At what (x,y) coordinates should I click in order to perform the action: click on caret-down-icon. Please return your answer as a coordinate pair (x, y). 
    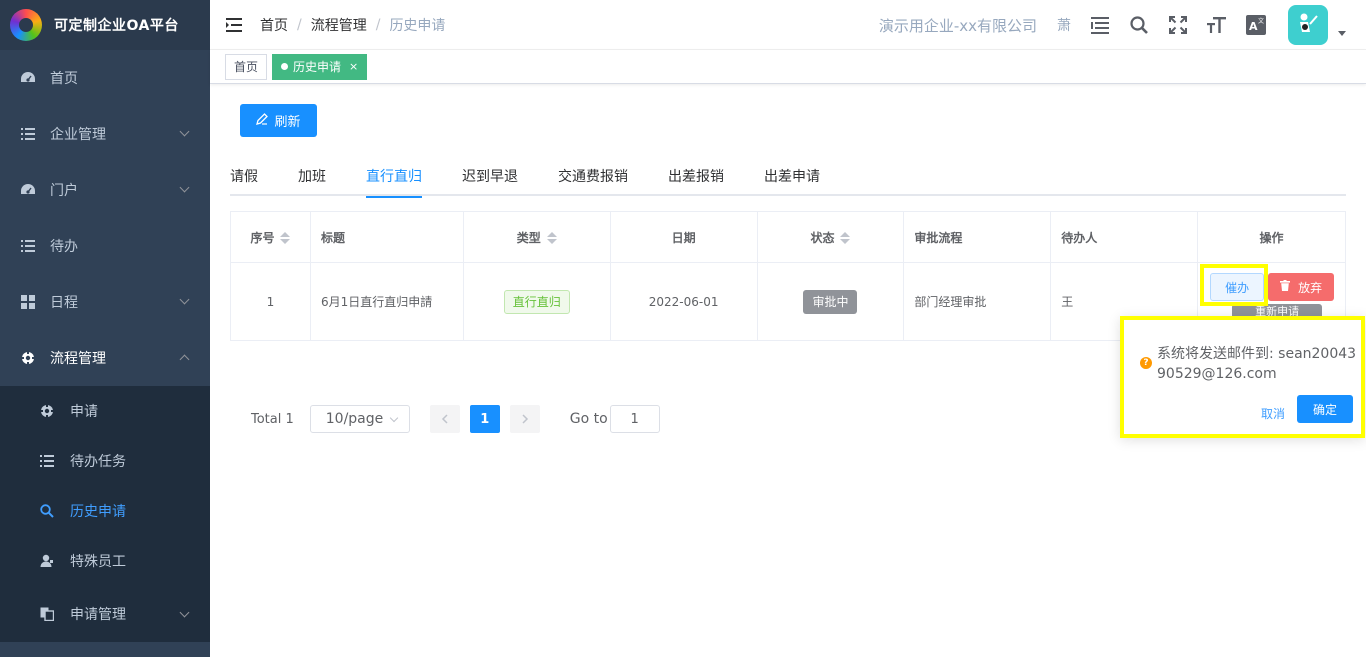
    Looking at the image, I should click on (1342, 33).